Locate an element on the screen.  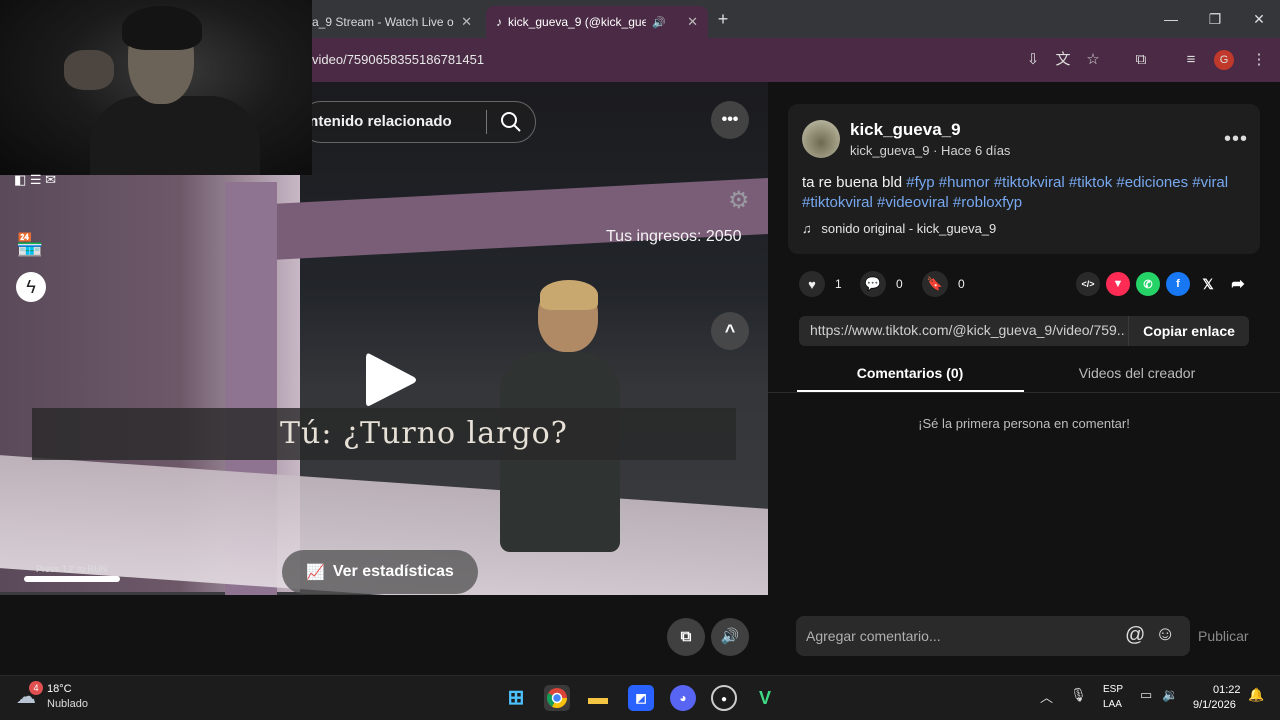
caption-text: ta re buena bld is located at coordinates (852, 182).